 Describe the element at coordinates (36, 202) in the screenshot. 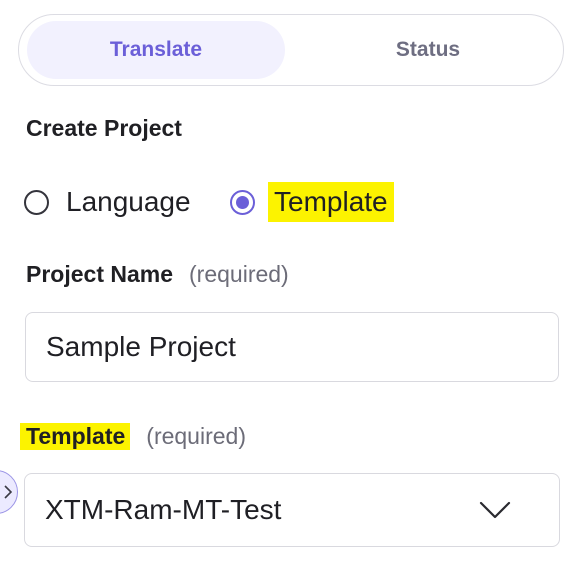

I see `radio-language-circle` at that location.